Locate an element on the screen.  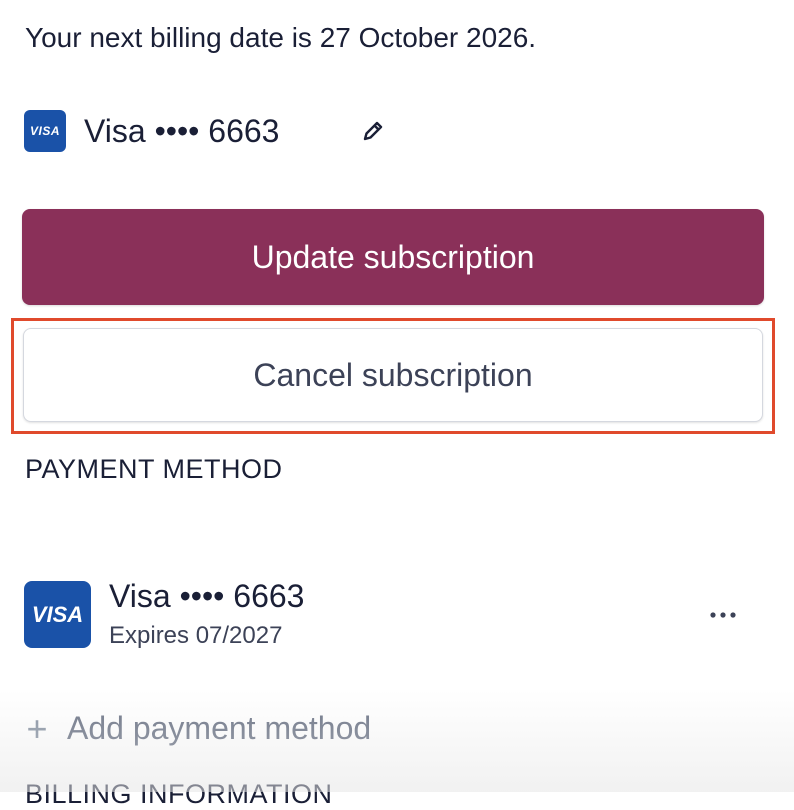
billing-information-heading: BILLING INFORMATION is located at coordinates (179, 794).